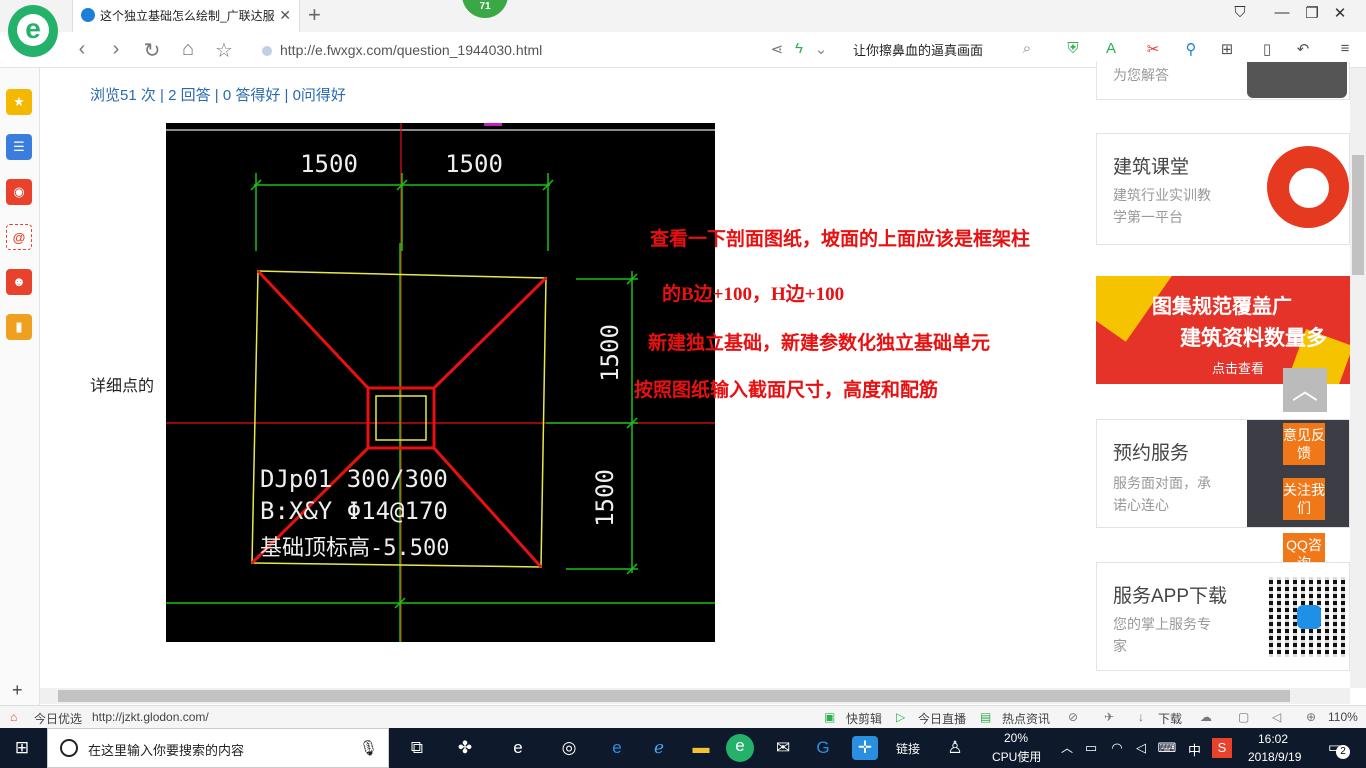 Image resolution: width=1366 pixels, height=768 pixels. What do you see at coordinates (674, 696) in the screenshot?
I see `horizontal-scroll-thumb` at bounding box center [674, 696].